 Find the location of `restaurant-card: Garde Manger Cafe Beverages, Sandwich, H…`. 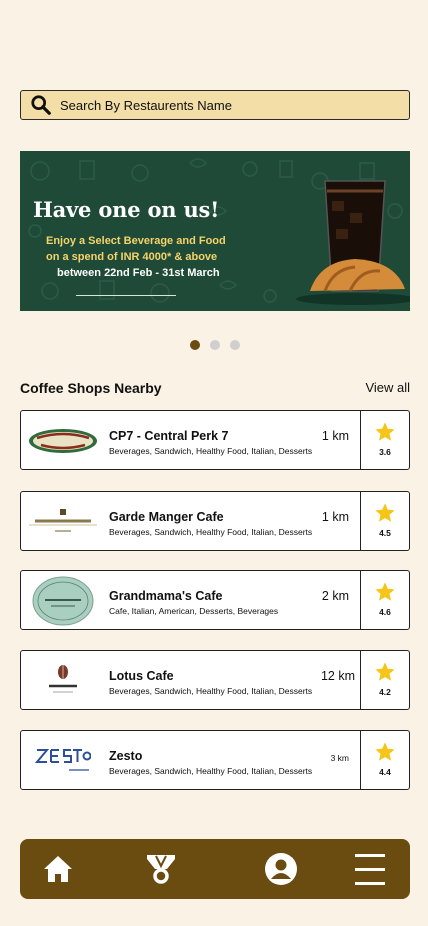

restaurant-card: Garde Manger Cafe Beverages, Sandwich, H… is located at coordinates (215, 521).